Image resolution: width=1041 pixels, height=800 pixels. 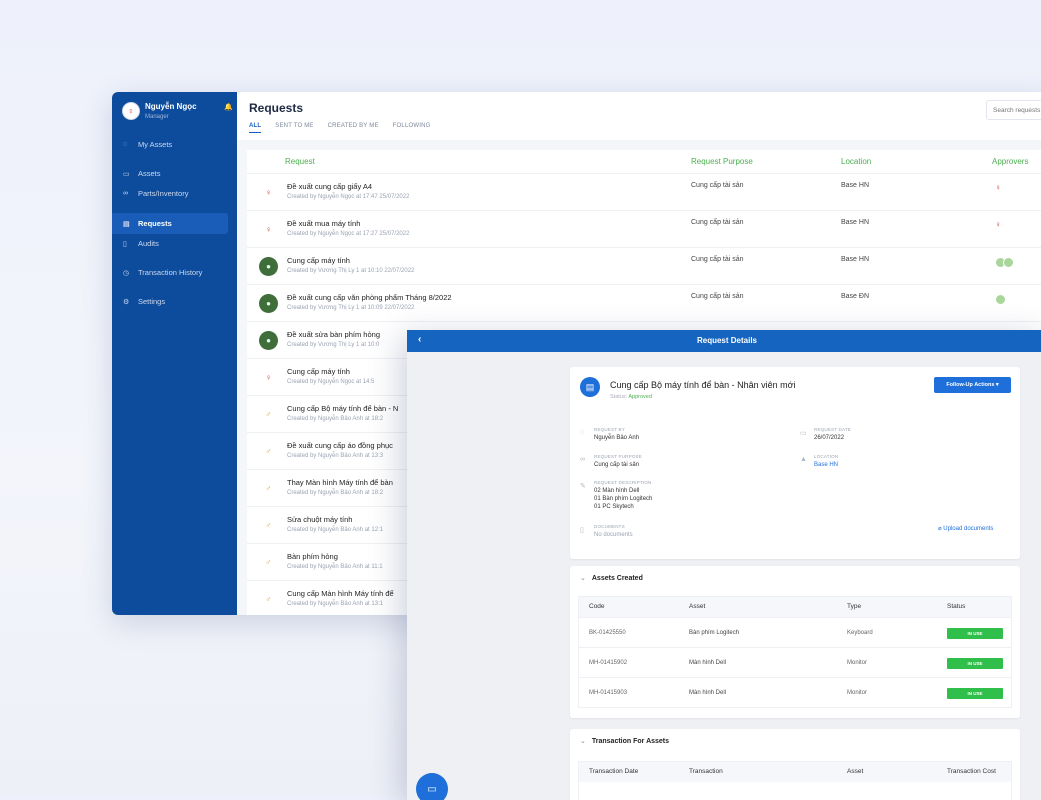 I want to click on table-row: MH-01415902 Màn hình Dell Monitor IN USE, so click(x=795, y=662).